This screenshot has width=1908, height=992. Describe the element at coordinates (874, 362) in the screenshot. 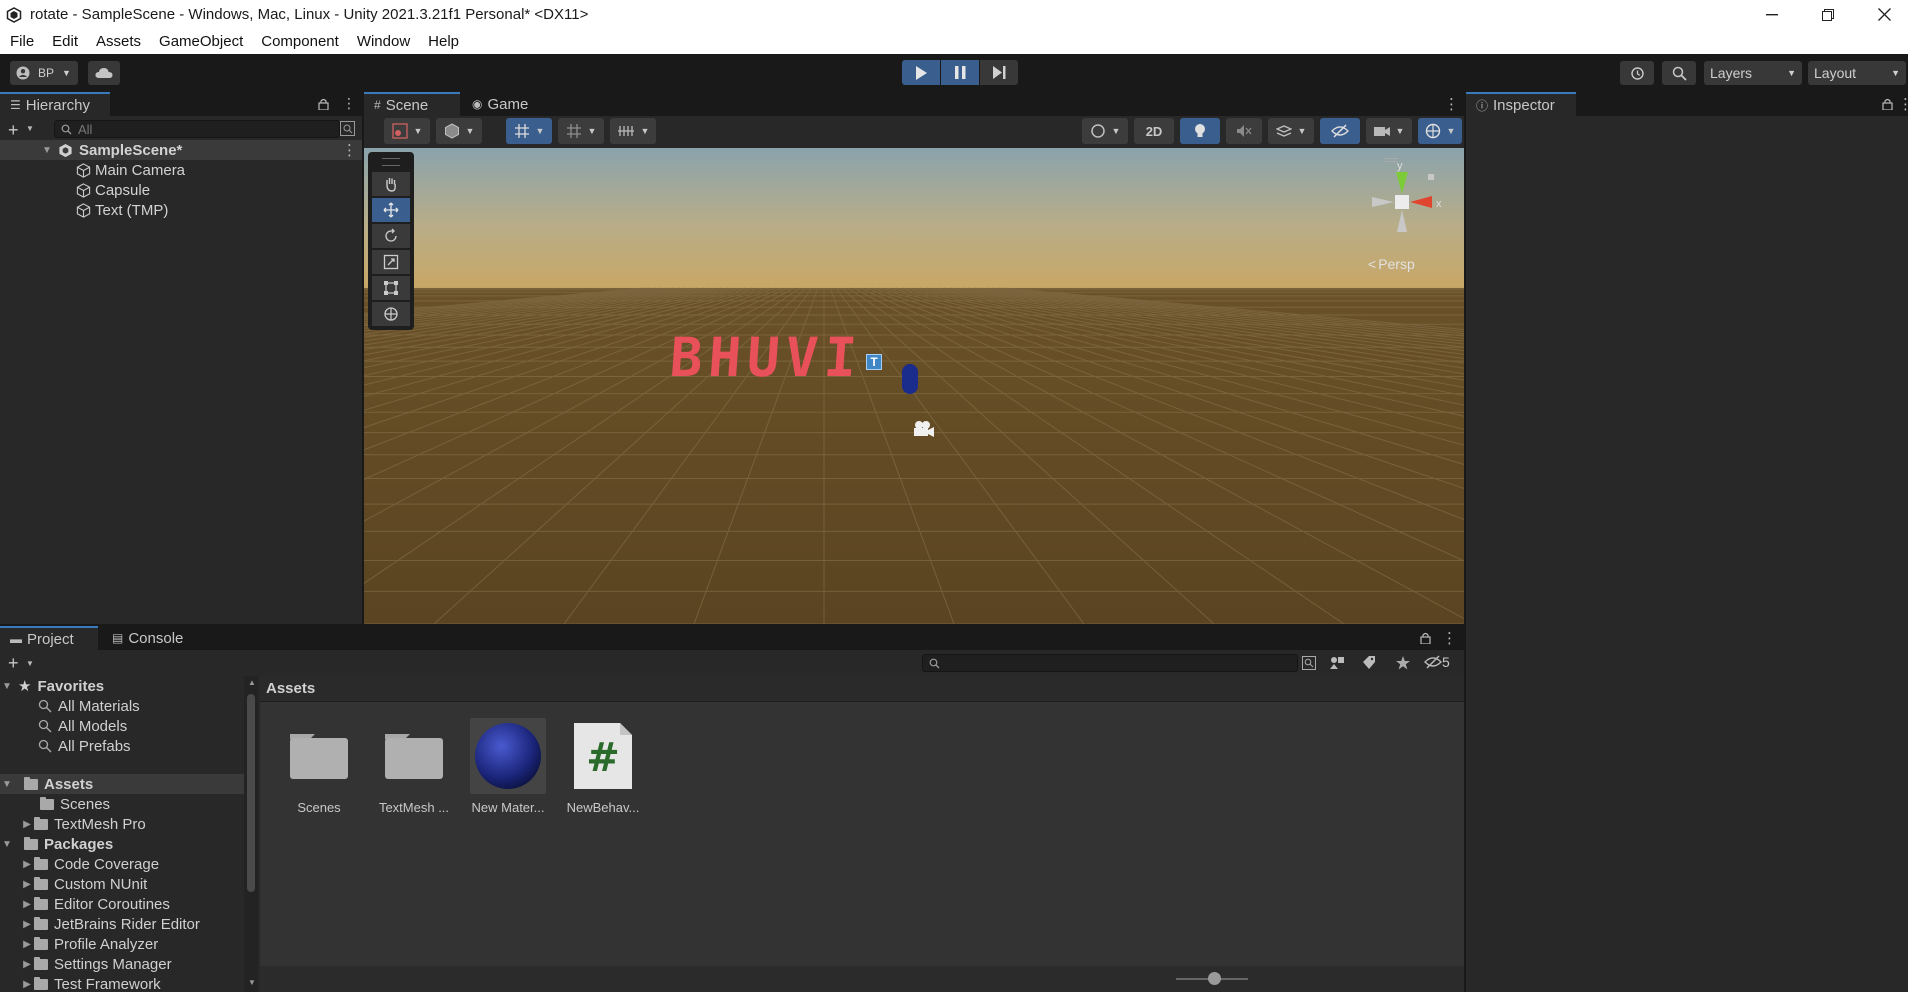

I see `text-gizmo-icon: T` at that location.